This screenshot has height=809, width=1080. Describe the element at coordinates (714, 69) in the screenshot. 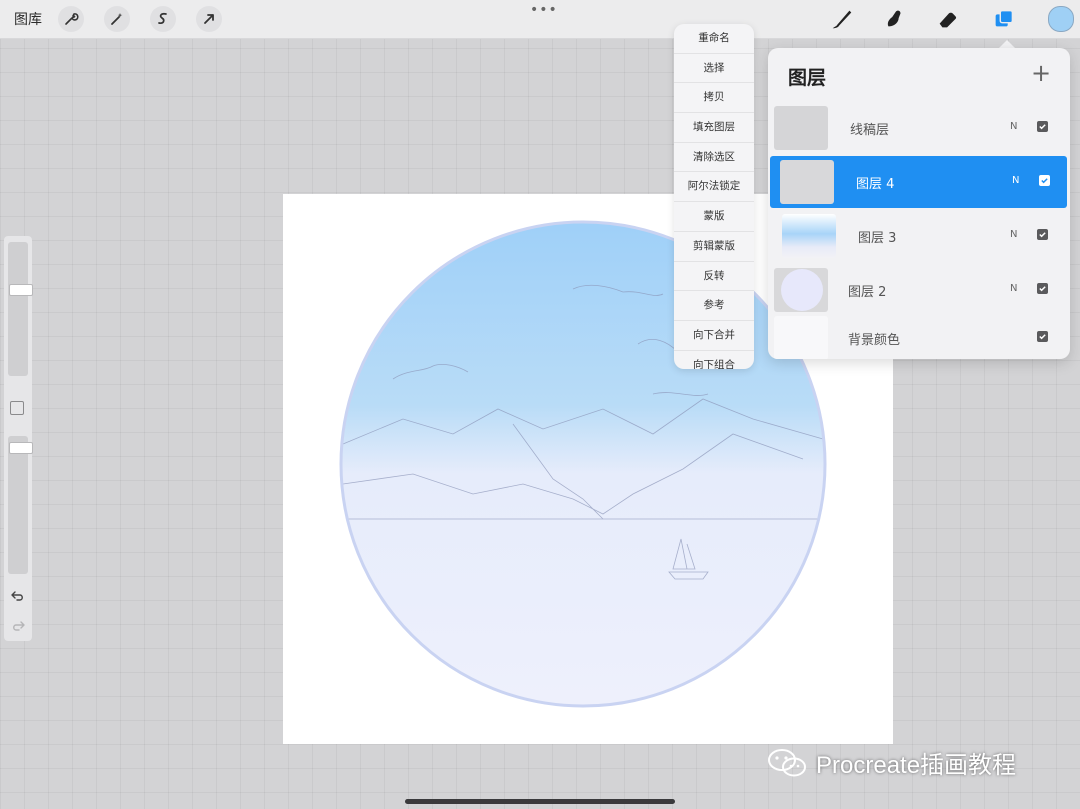

I see `layer-action-item: 选择` at that location.